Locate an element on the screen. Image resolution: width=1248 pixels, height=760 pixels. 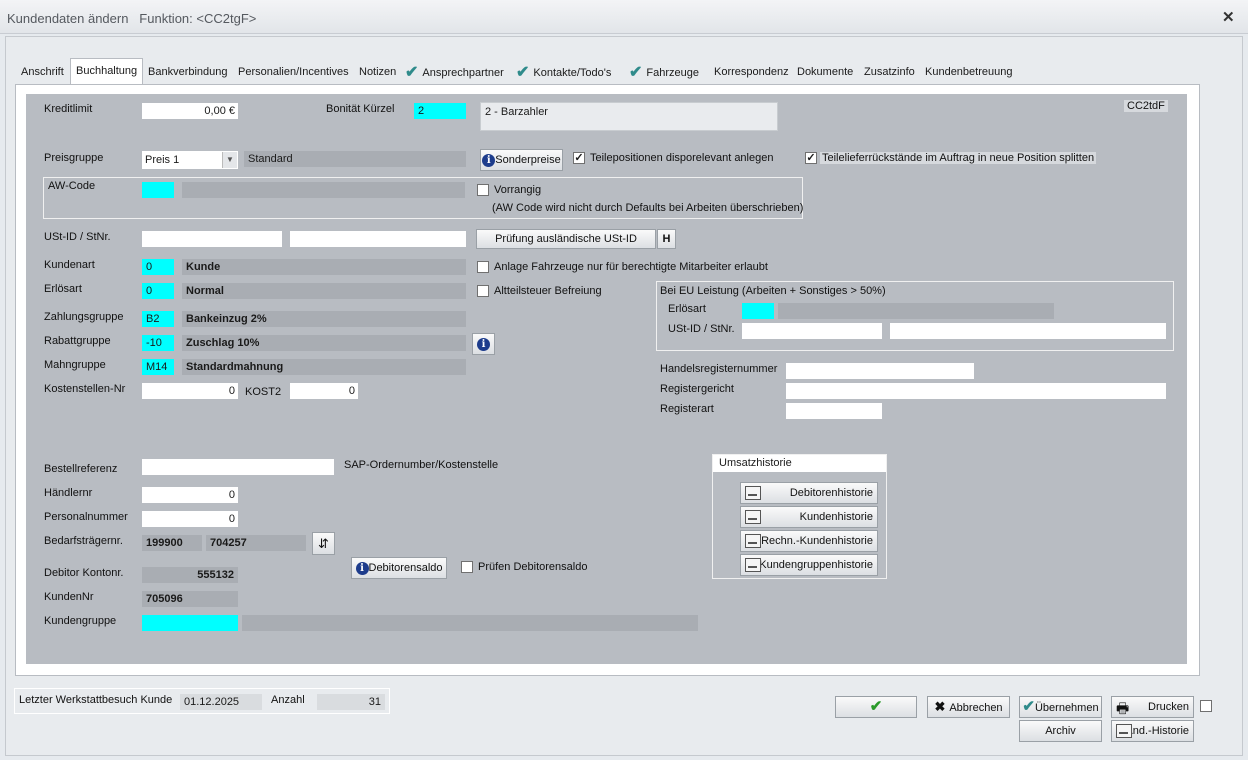
ust-id-input is located at coordinates (212, 239).